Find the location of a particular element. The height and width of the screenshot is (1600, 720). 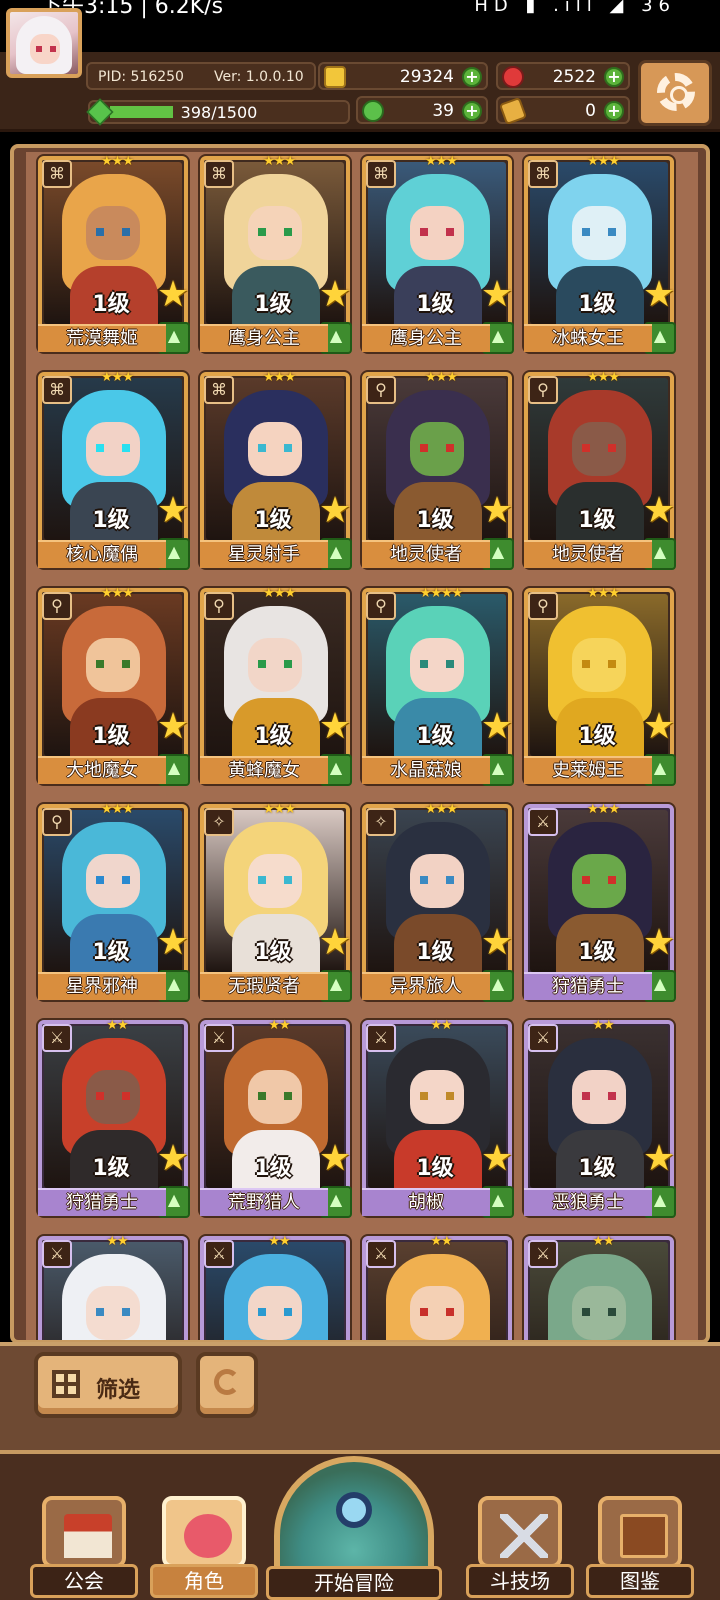

refresh-button is located at coordinates (227, 1385).